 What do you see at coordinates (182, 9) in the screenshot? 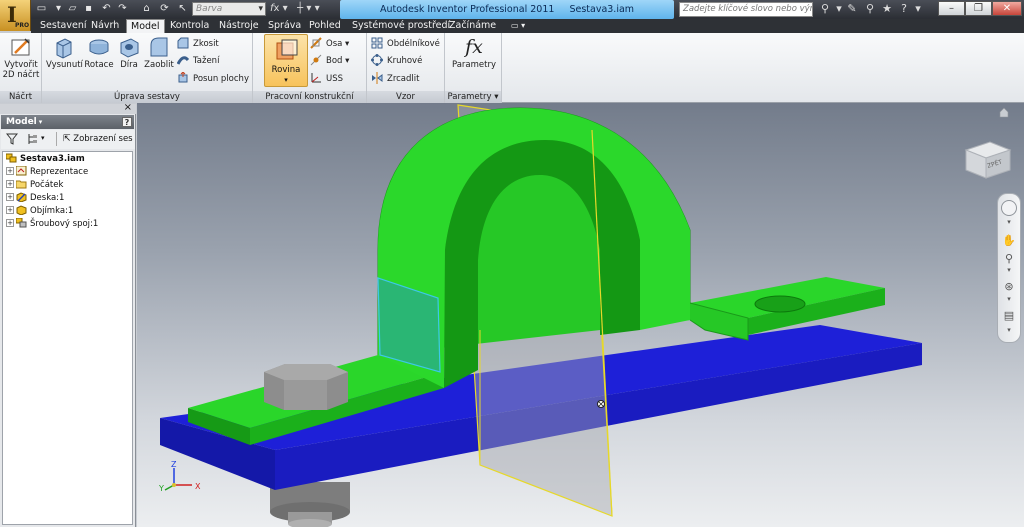
I see `select-icon: ↖` at bounding box center [182, 9].